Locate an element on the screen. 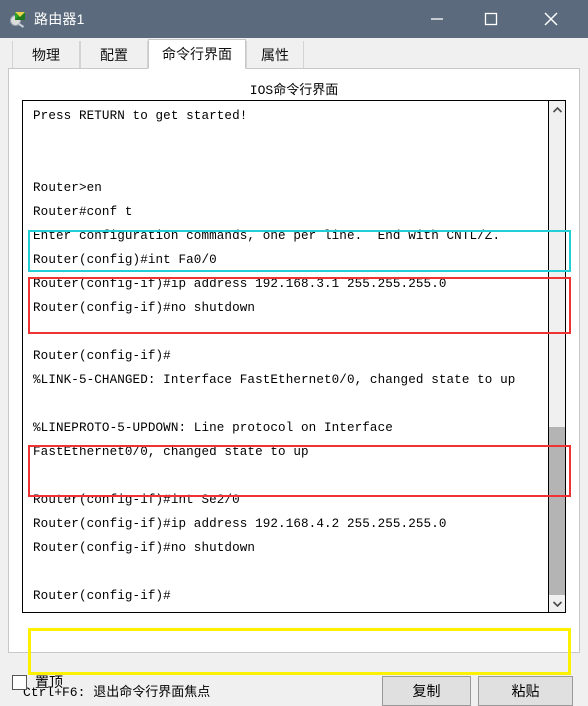  topmost-label: 置顶 is located at coordinates (49, 682).